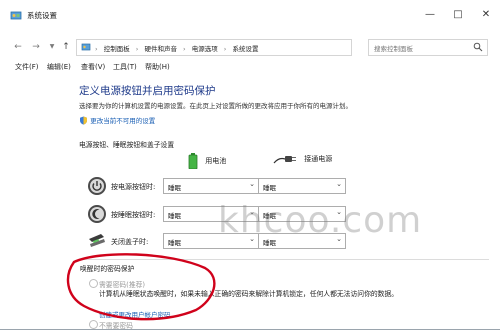  I want to click on search-input: 搜索控制面板, so click(428, 47).